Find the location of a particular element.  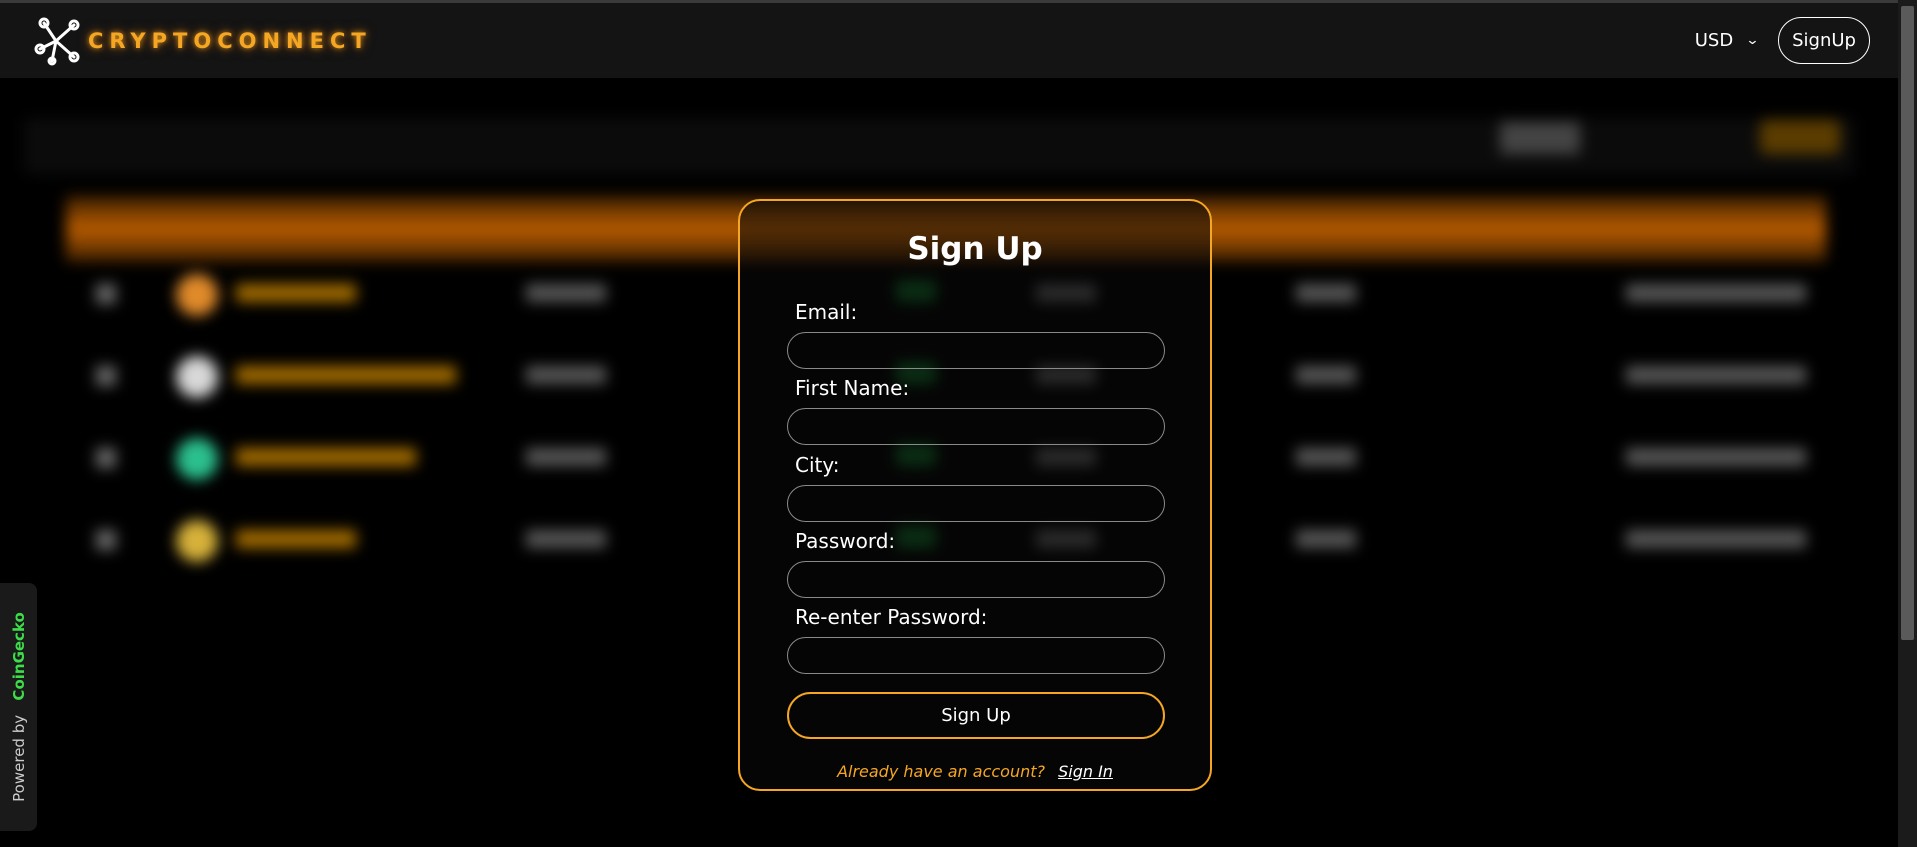

email-field is located at coordinates (976, 350).